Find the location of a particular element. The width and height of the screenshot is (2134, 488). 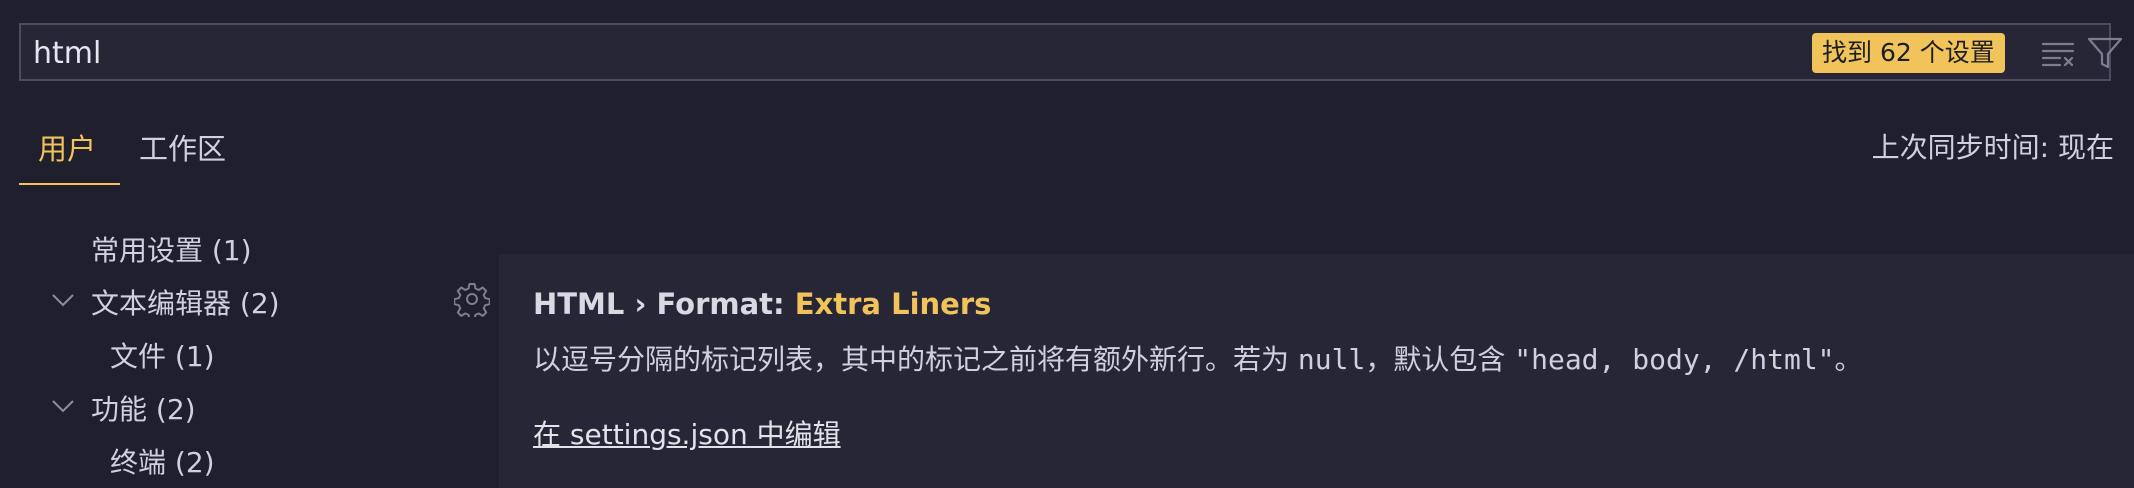

tree-item-files: 文件 (1) is located at coordinates (162, 355).